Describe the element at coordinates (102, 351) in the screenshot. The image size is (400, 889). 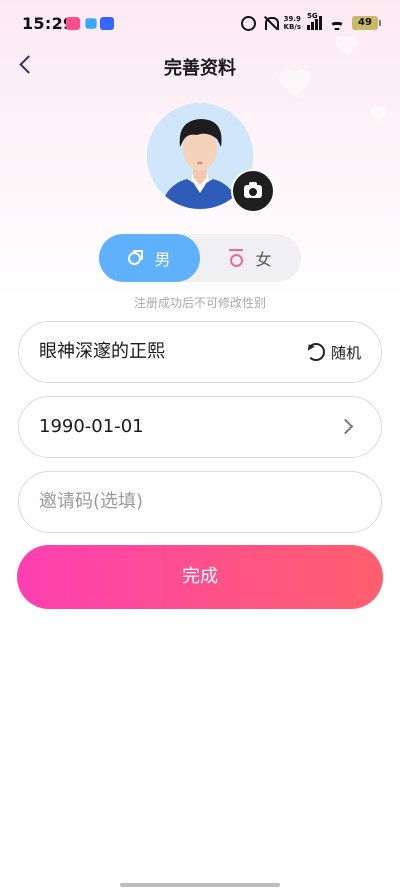
I see `nickname-value: 眼神深邃的正熙` at that location.